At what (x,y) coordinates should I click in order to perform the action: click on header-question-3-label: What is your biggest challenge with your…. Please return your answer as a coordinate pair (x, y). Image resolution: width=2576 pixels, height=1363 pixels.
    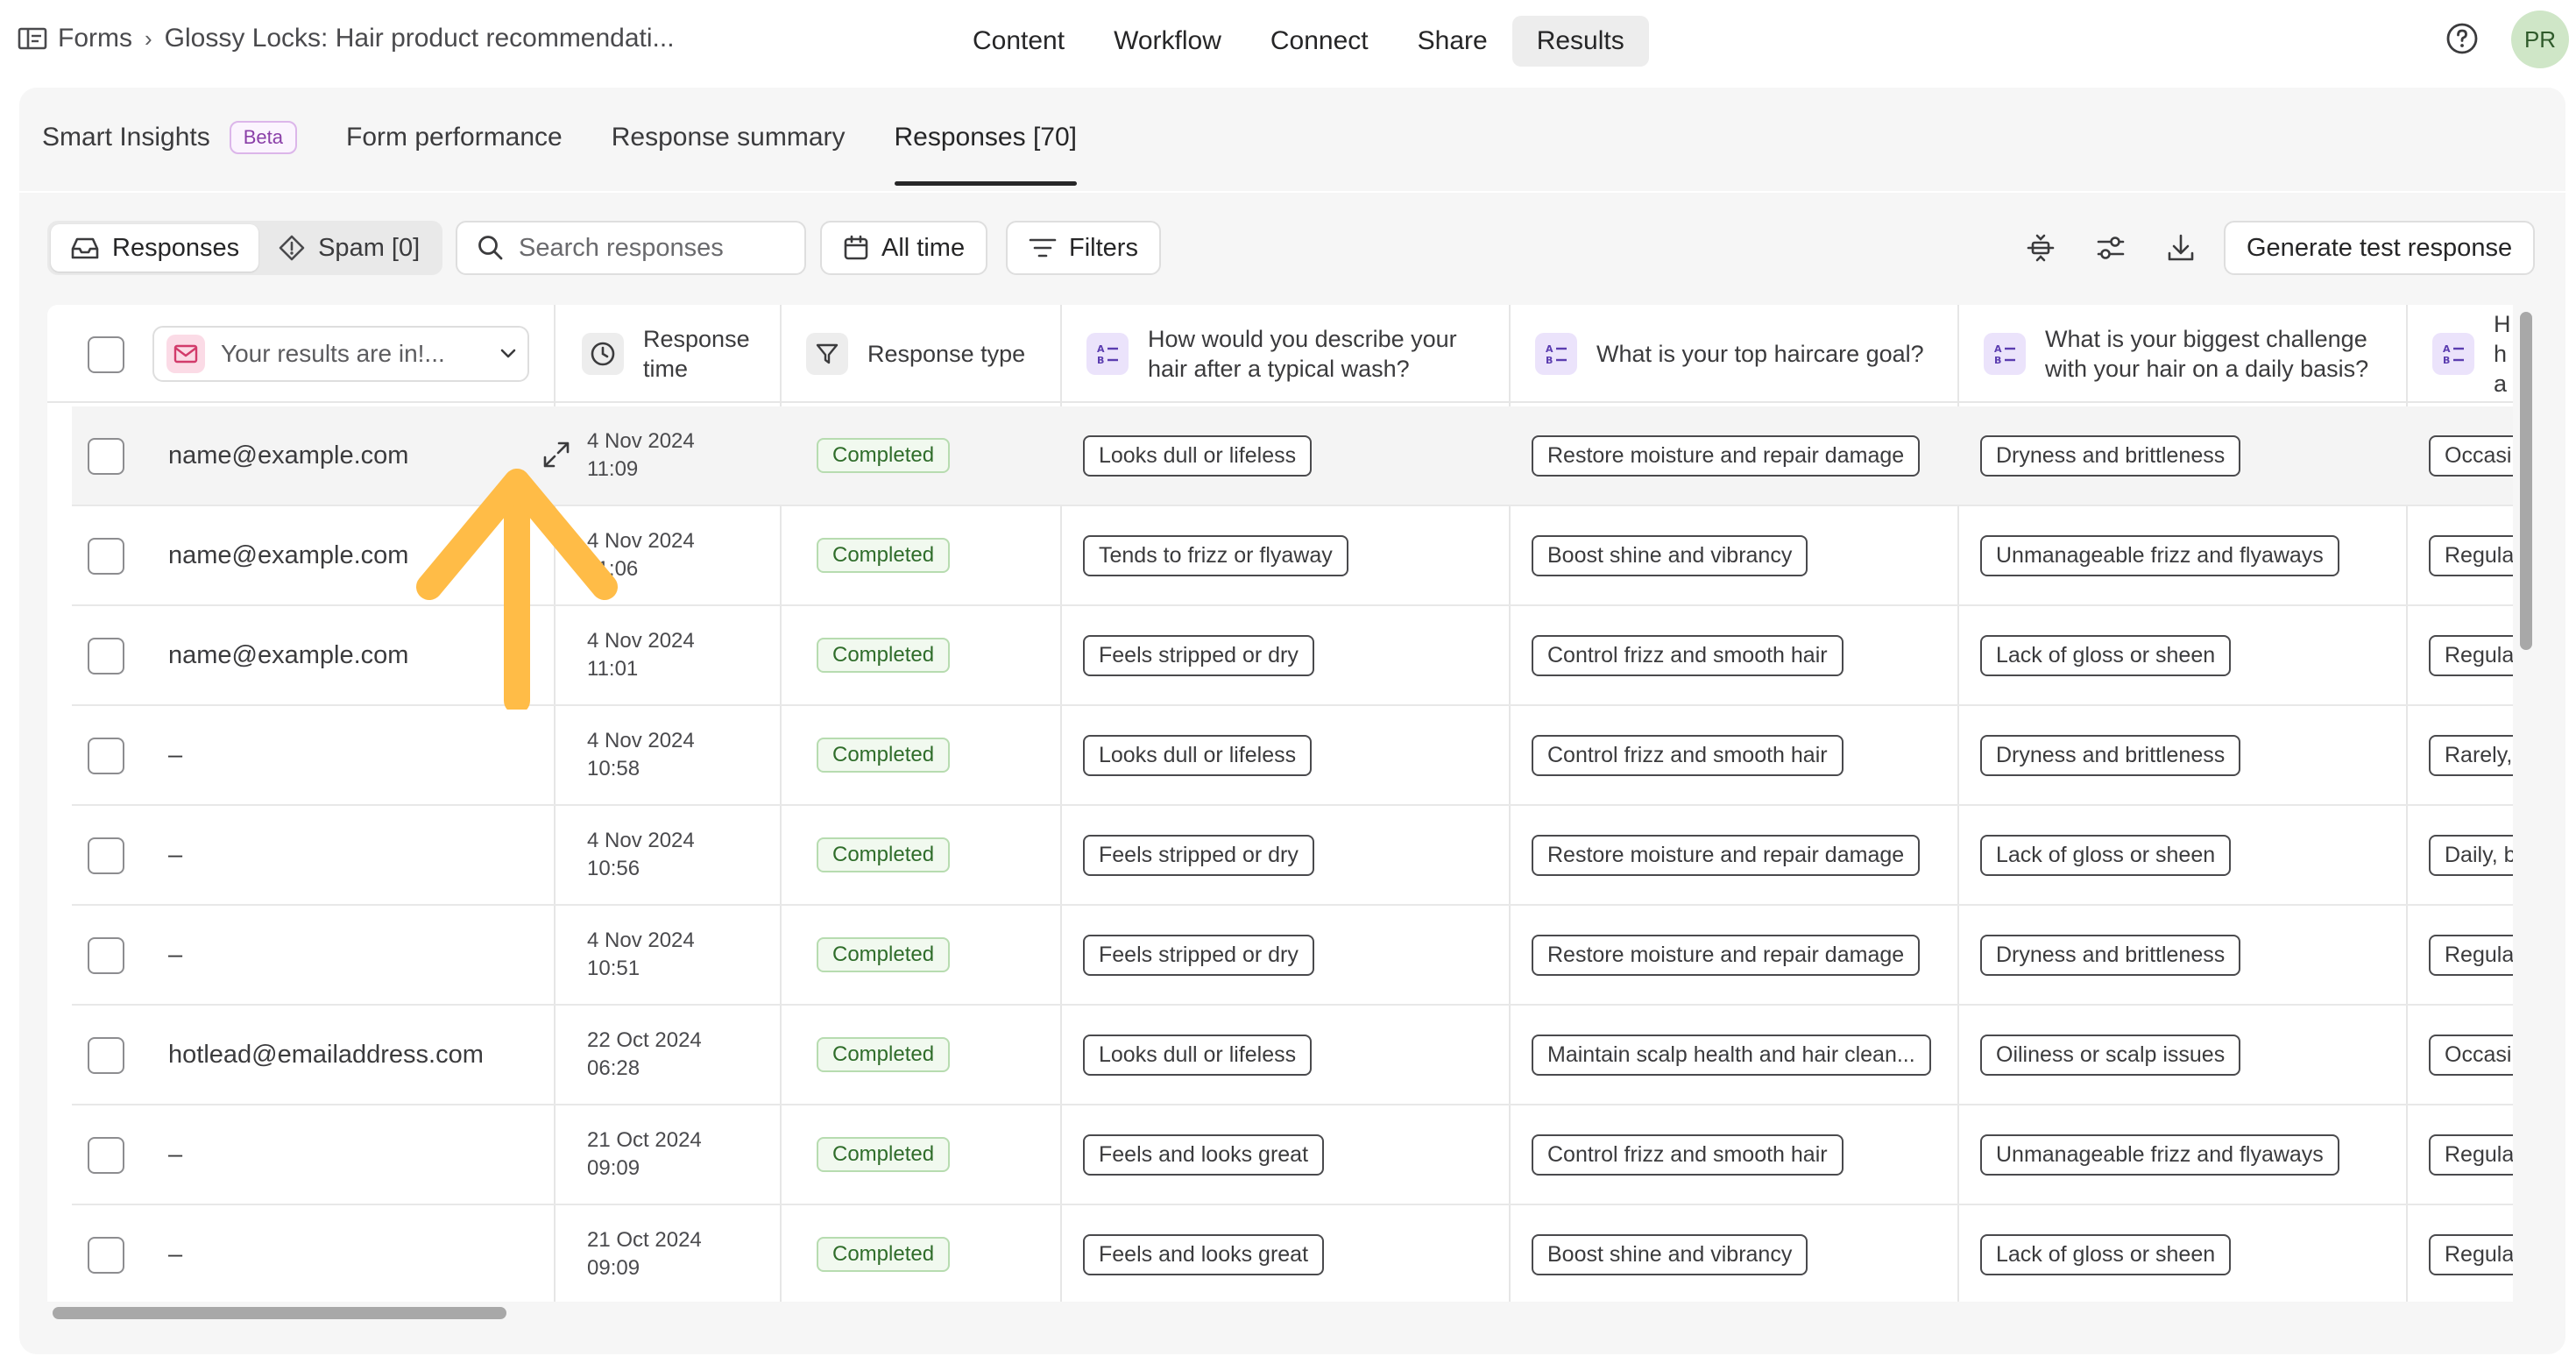
    Looking at the image, I should click on (2207, 354).